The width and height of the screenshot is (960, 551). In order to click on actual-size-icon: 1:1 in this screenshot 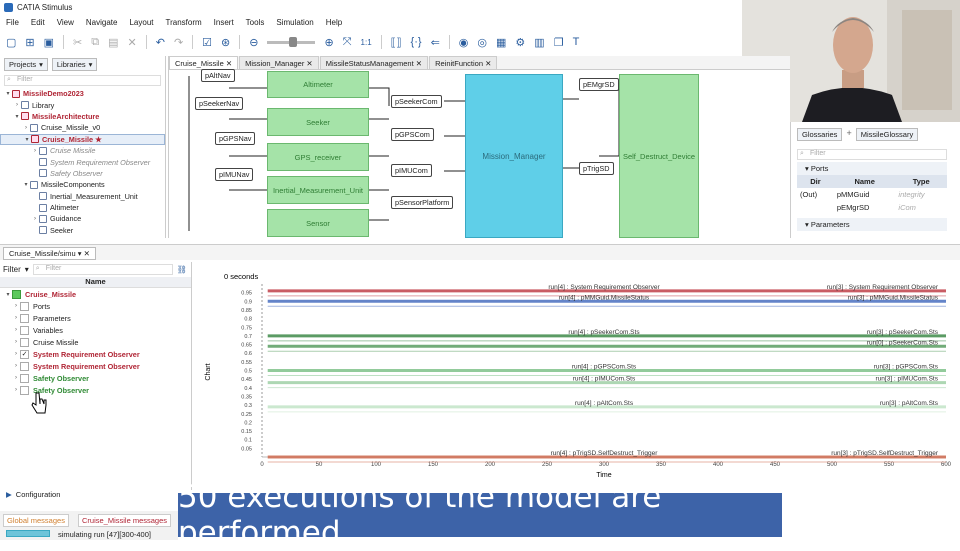, I will do `click(366, 42)`.